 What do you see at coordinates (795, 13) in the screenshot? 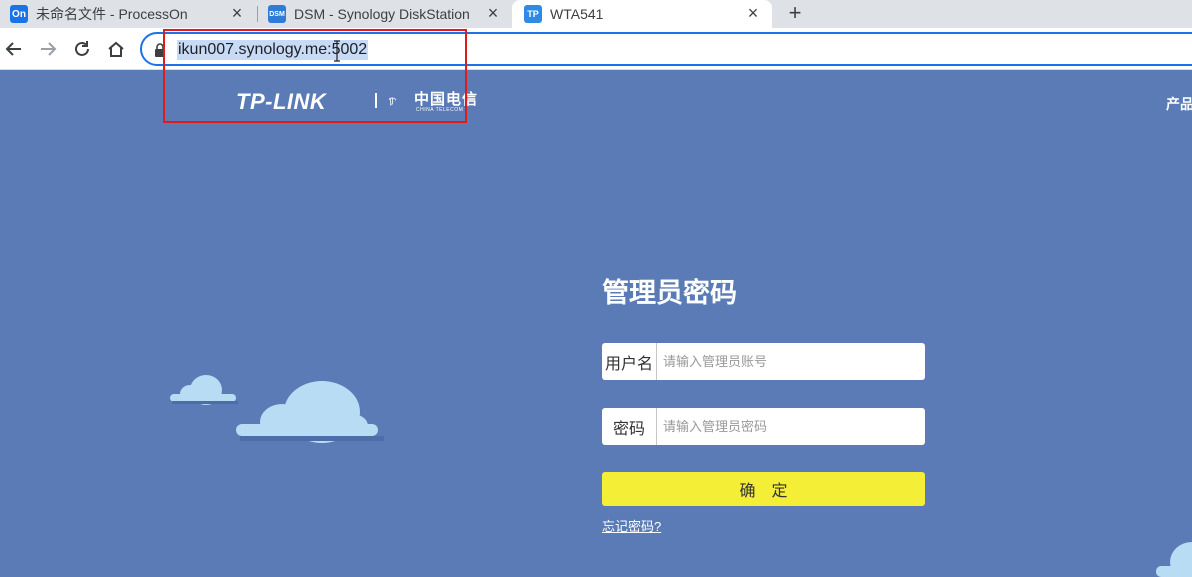
I see `new-tab-button: +` at bounding box center [795, 13].